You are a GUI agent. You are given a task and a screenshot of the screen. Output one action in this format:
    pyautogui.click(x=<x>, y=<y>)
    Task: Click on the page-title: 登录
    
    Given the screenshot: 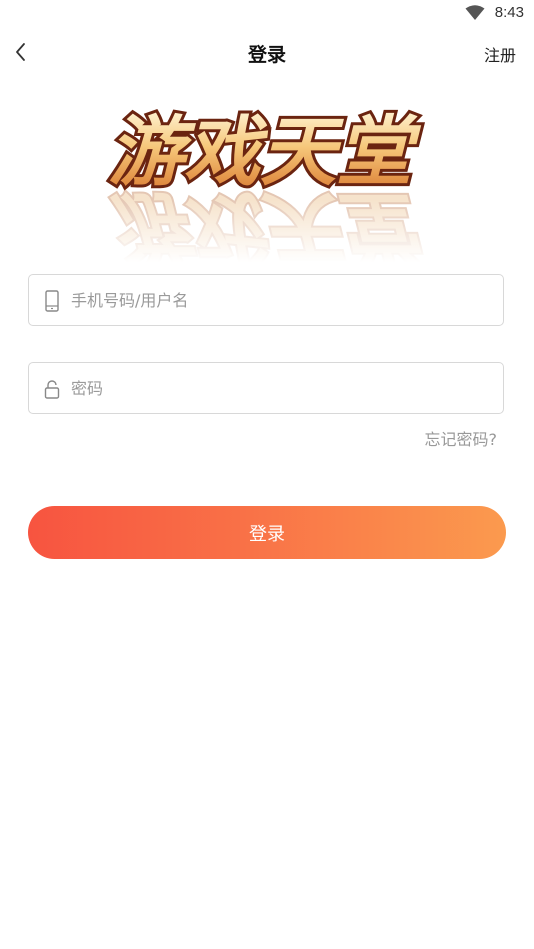 What is the action you would take?
    pyautogui.click(x=266, y=55)
    